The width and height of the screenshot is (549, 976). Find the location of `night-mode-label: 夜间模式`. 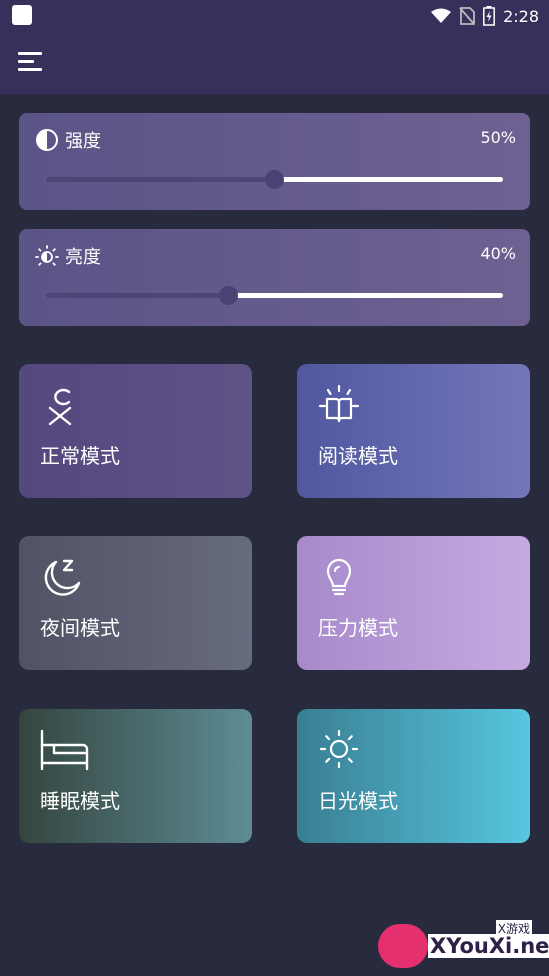

night-mode-label: 夜间模式 is located at coordinates (80, 628).